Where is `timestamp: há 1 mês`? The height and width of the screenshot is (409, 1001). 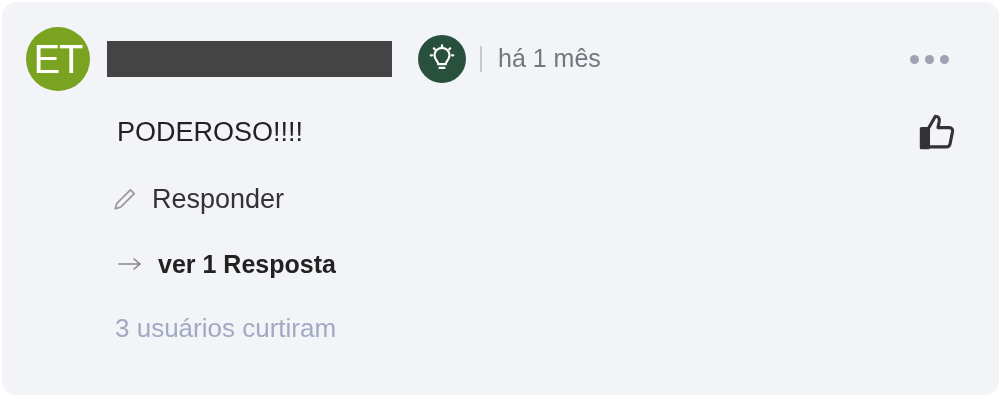
timestamp: há 1 mês is located at coordinates (549, 59).